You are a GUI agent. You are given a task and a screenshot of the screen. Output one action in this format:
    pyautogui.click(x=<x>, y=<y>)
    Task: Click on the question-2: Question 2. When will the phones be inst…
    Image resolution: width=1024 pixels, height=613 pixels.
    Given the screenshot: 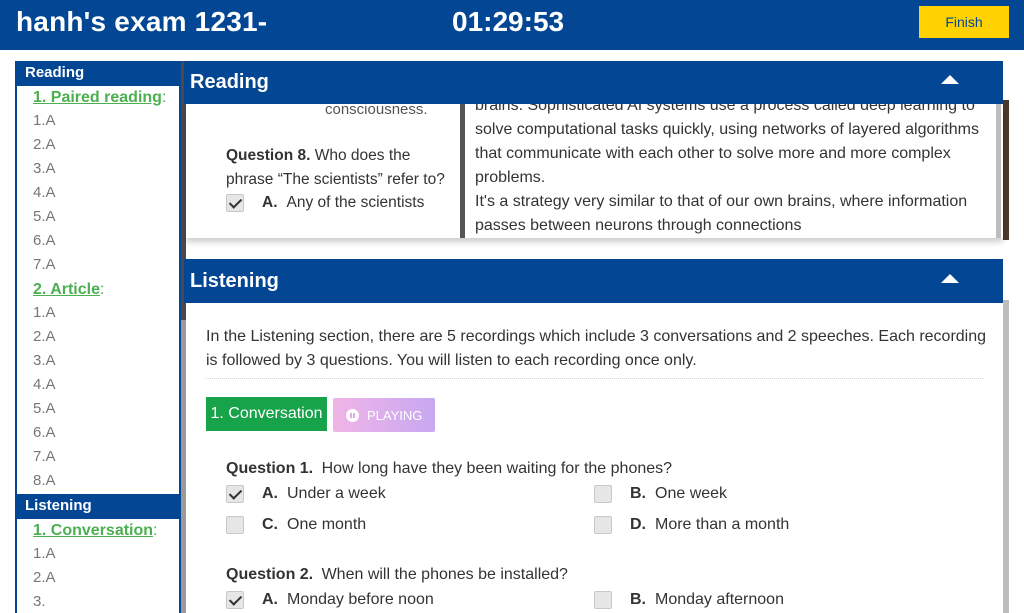 What is the action you would take?
    pyautogui.click(x=397, y=575)
    